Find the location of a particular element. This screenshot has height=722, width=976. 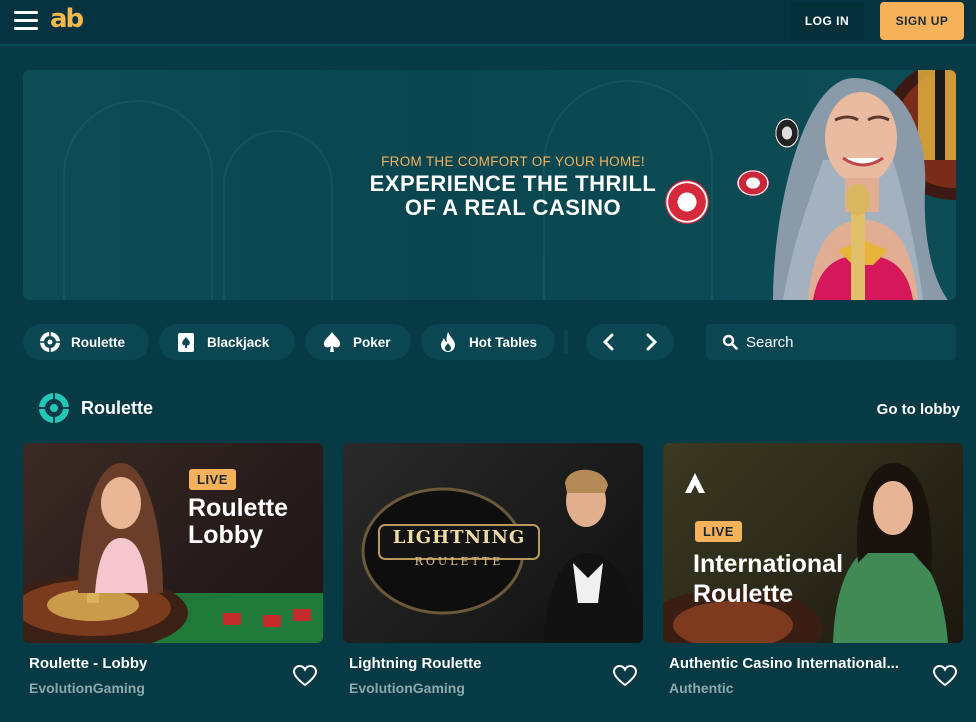

banner-subtitle: FROM THE COMFORT OF YOUR HOME! is located at coordinates (513, 161).